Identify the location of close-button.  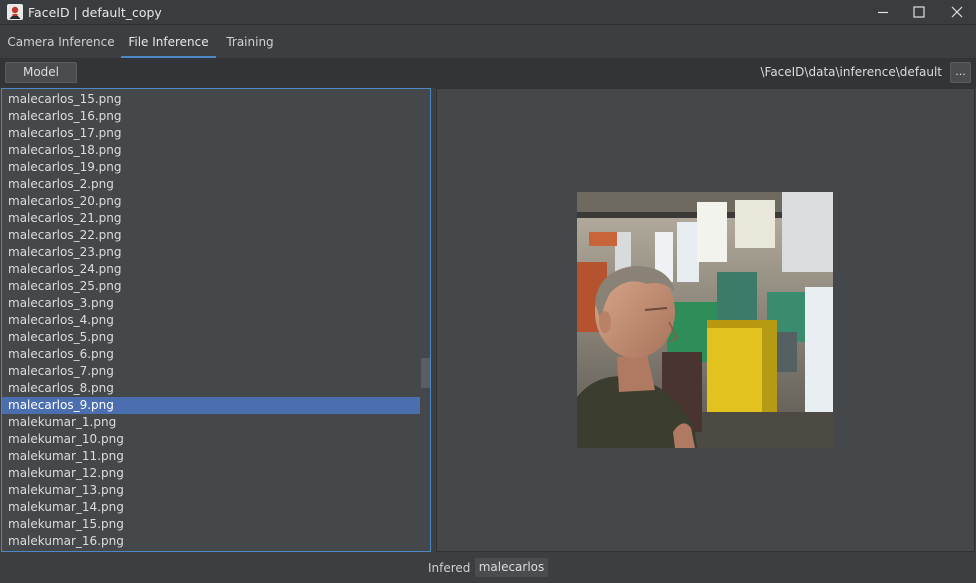
(957, 12).